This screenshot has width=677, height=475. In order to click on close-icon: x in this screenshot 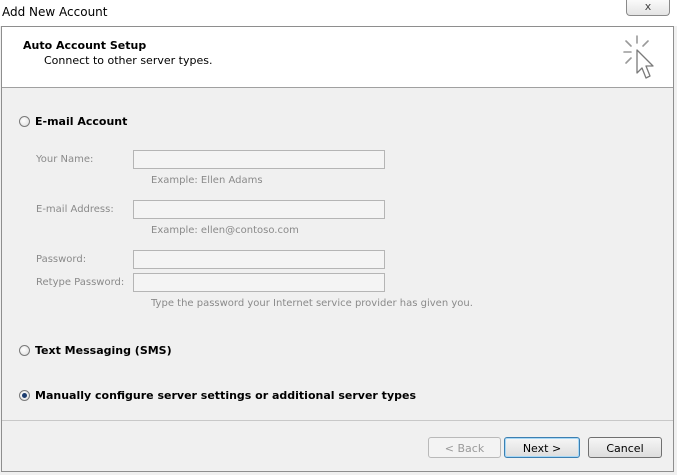, I will do `click(648, 6)`.